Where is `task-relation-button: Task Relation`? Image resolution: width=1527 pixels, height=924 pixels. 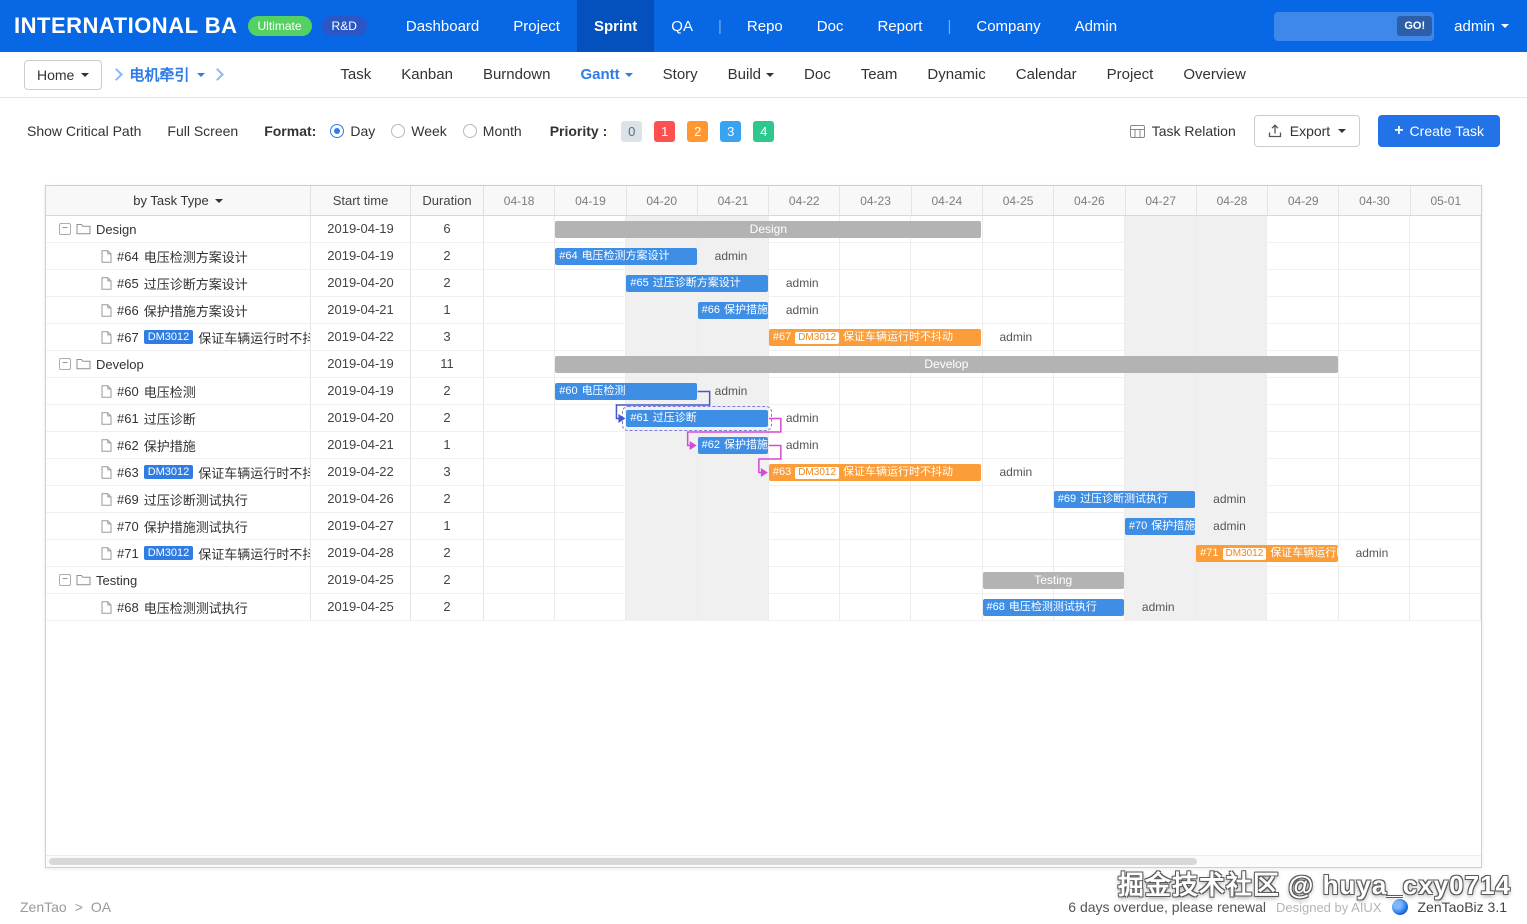
task-relation-button: Task Relation is located at coordinates (1182, 131).